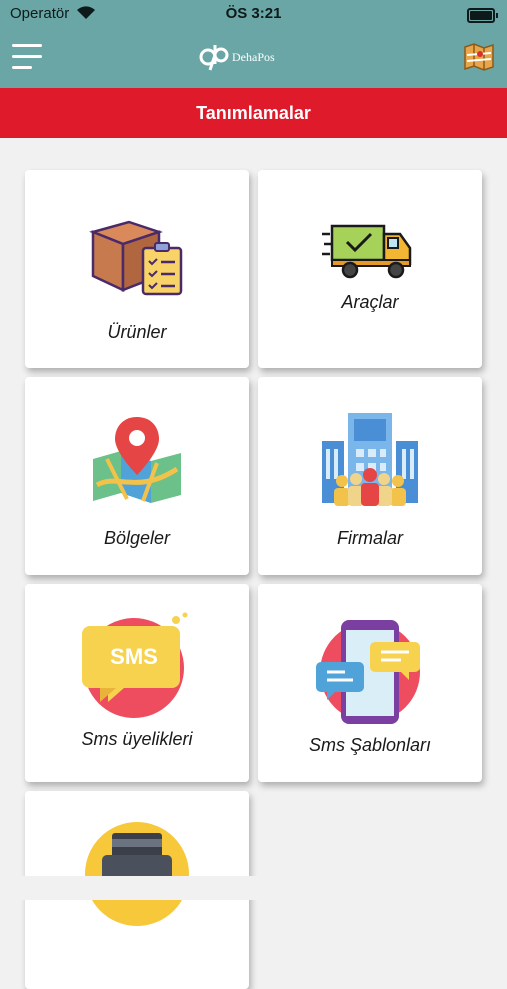 This screenshot has height=989, width=507. I want to click on page-title-bar: Tanımlamalar, so click(253, 113).